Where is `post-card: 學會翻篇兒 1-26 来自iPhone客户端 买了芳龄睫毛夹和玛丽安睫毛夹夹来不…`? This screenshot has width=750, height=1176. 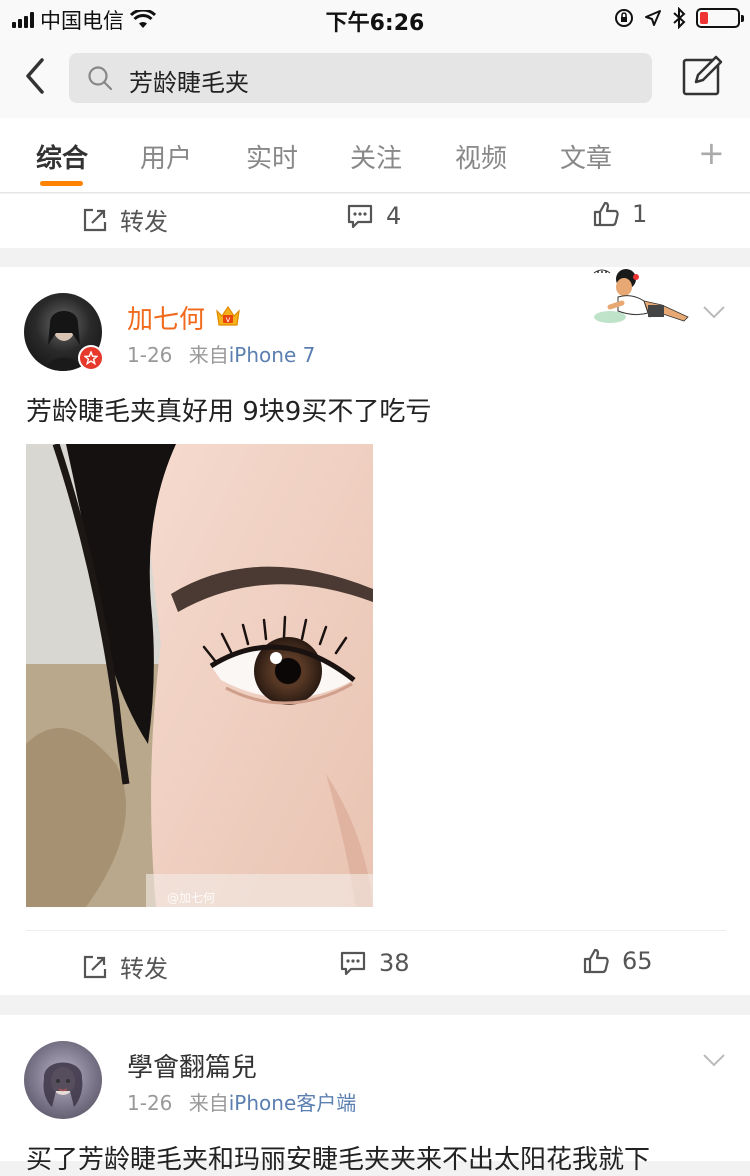 post-card: 學會翻篇兒 1-26 来自iPhone客户端 买了芳龄睫毛夹和玛丽安睫毛夹夹来不… is located at coordinates (375, 1095).